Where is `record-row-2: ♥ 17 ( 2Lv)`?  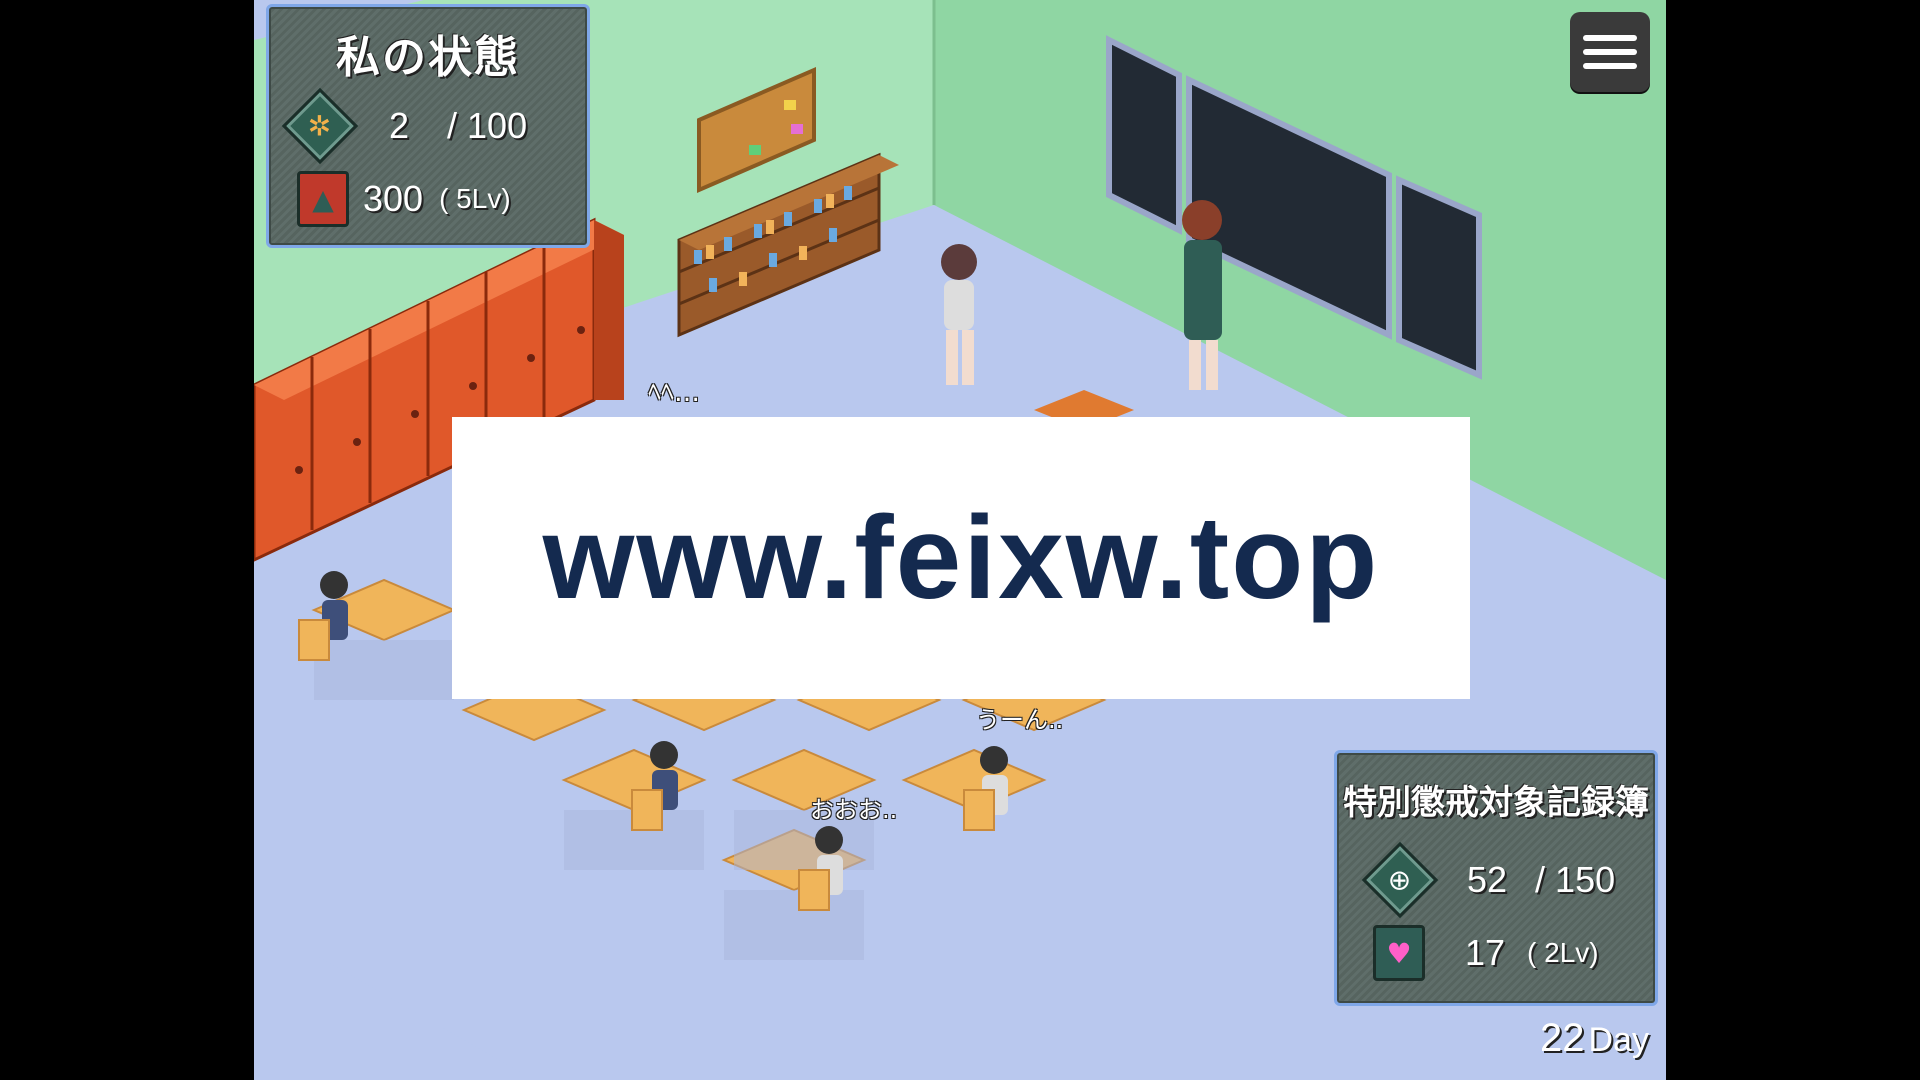
record-row-2: ♥ 17 ( 2Lv) is located at coordinates (1486, 953).